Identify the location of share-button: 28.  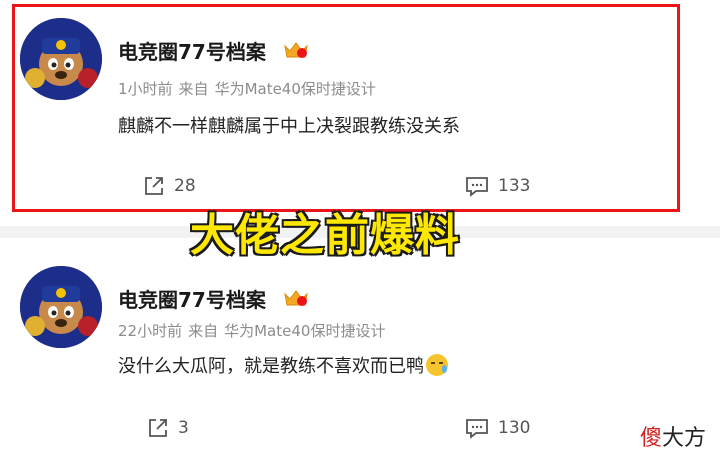
(169, 186).